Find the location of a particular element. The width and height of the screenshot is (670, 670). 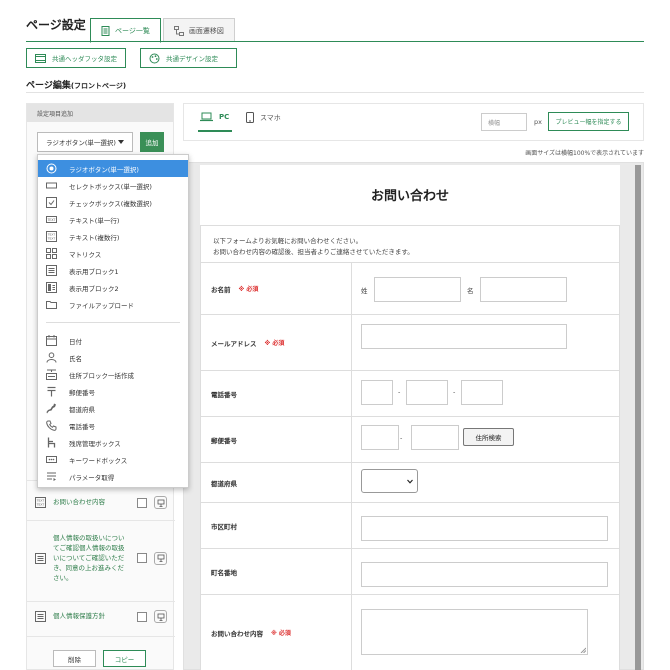

dropdown-item-name: 氏名 is located at coordinates (113, 357).